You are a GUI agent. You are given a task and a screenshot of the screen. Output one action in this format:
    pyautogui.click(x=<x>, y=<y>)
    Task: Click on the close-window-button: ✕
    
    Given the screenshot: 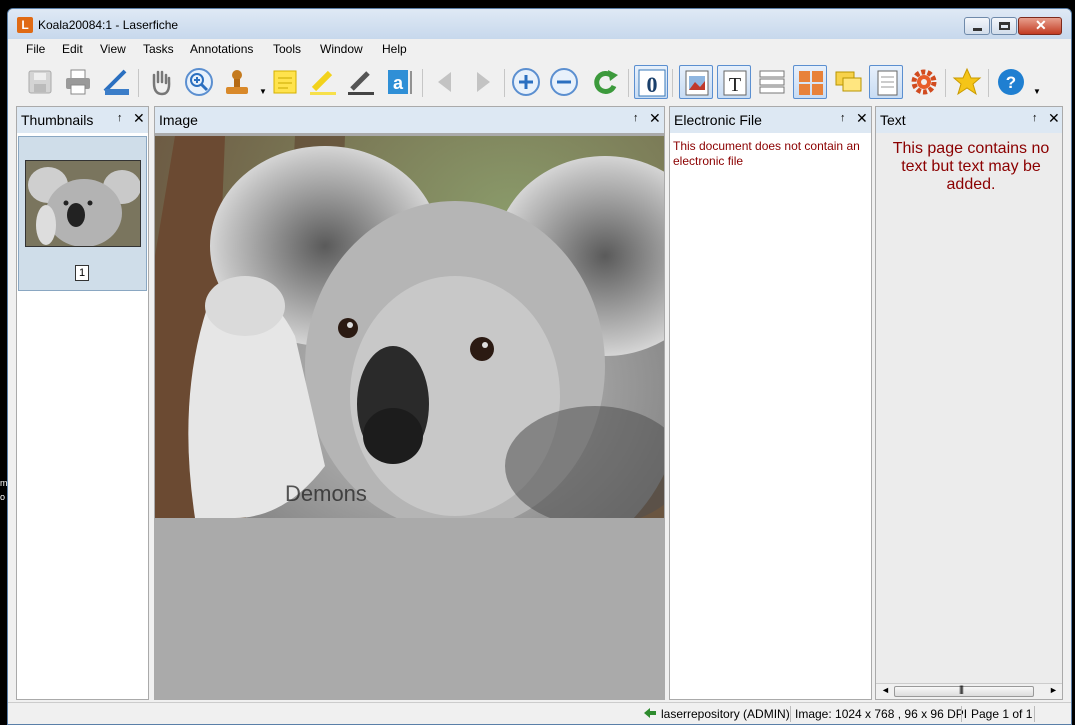 What is the action you would take?
    pyautogui.click(x=1040, y=26)
    